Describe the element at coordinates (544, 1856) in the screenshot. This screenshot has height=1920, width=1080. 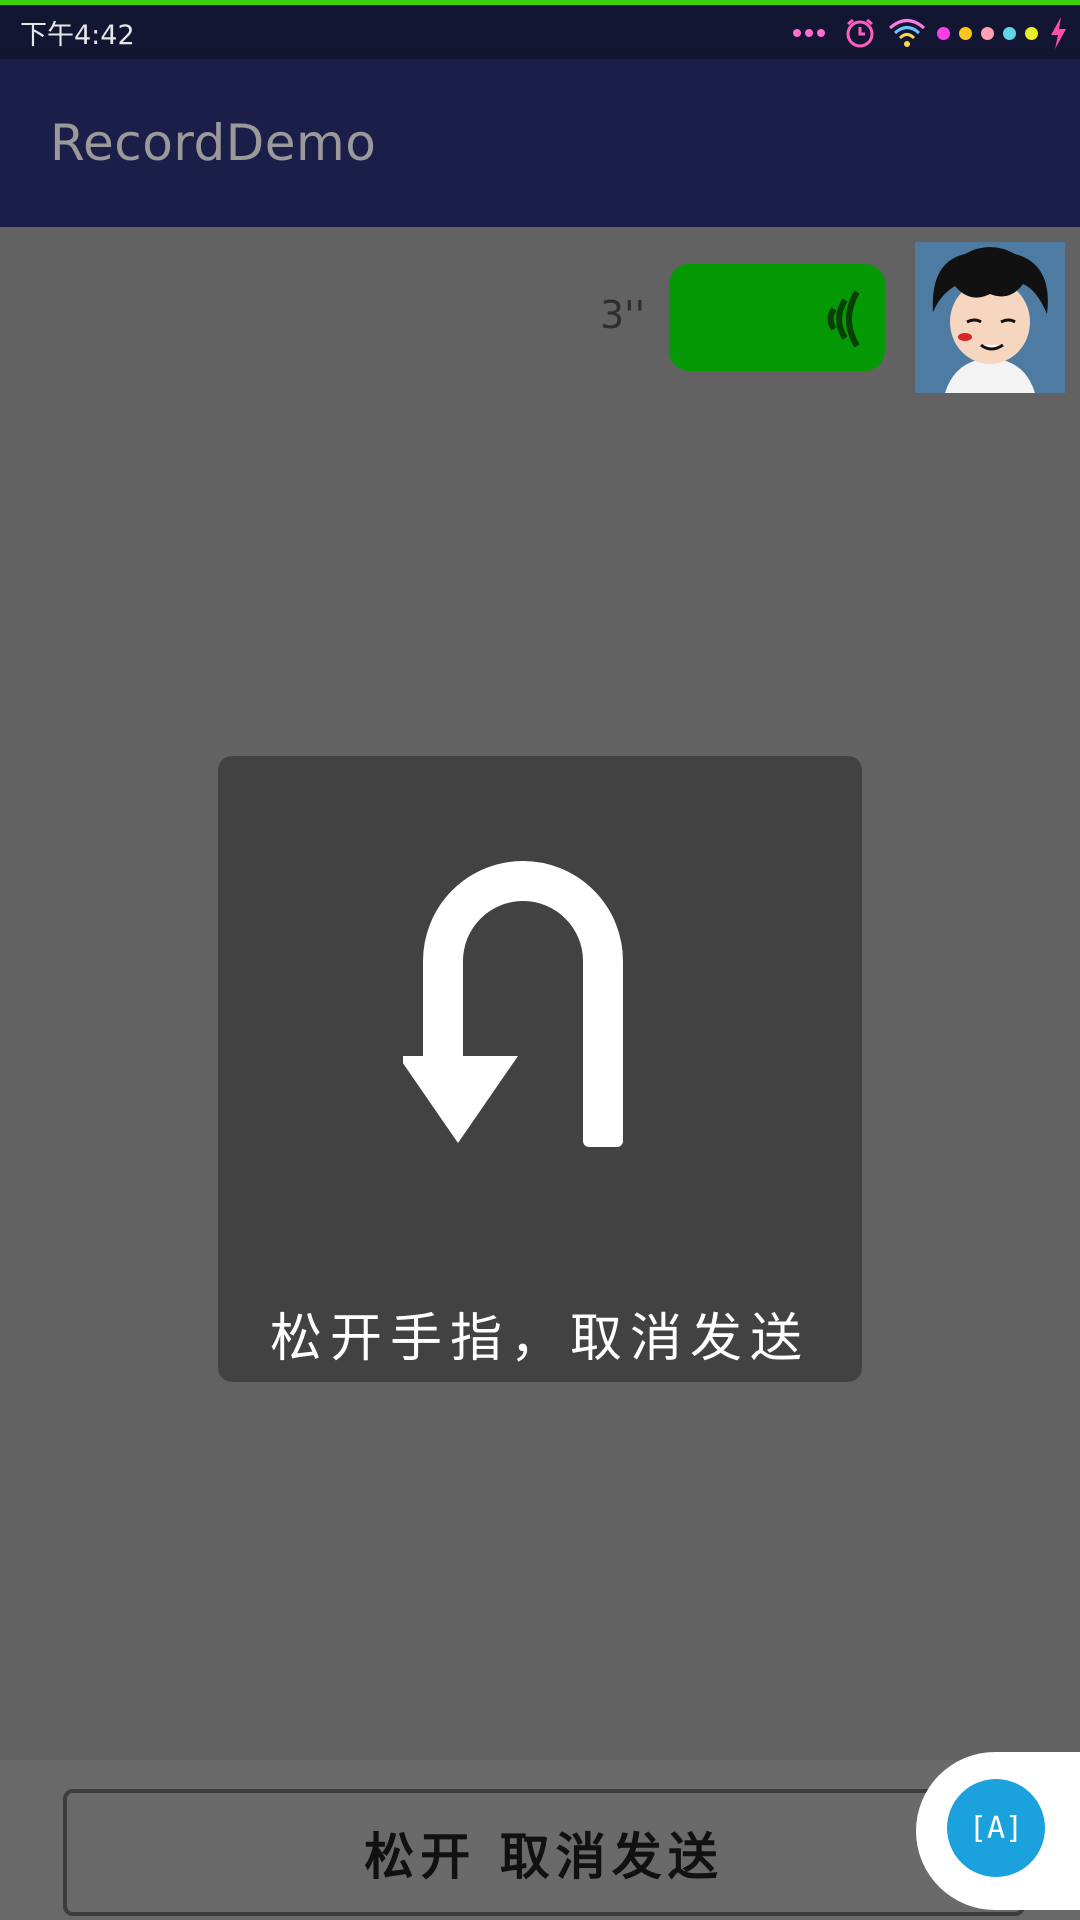
I see `record-button-label: 松开 取消发送` at that location.